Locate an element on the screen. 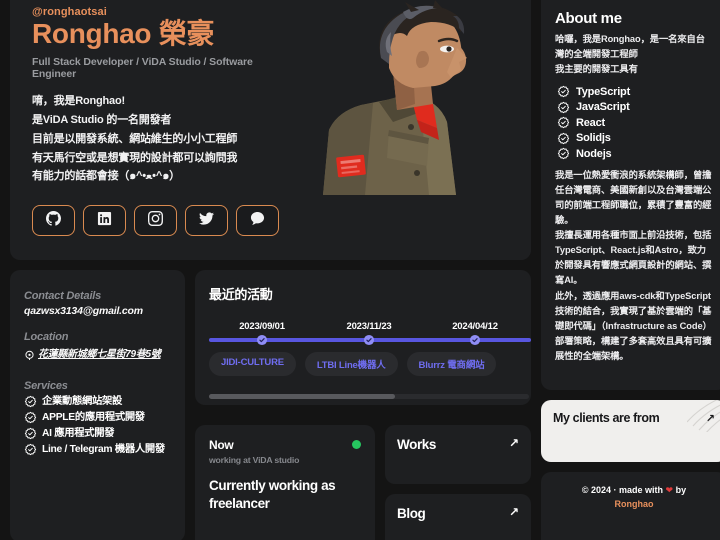 The width and height of the screenshot is (720, 540). link-cards: Works ↗ Blog ↗ is located at coordinates (458, 482).